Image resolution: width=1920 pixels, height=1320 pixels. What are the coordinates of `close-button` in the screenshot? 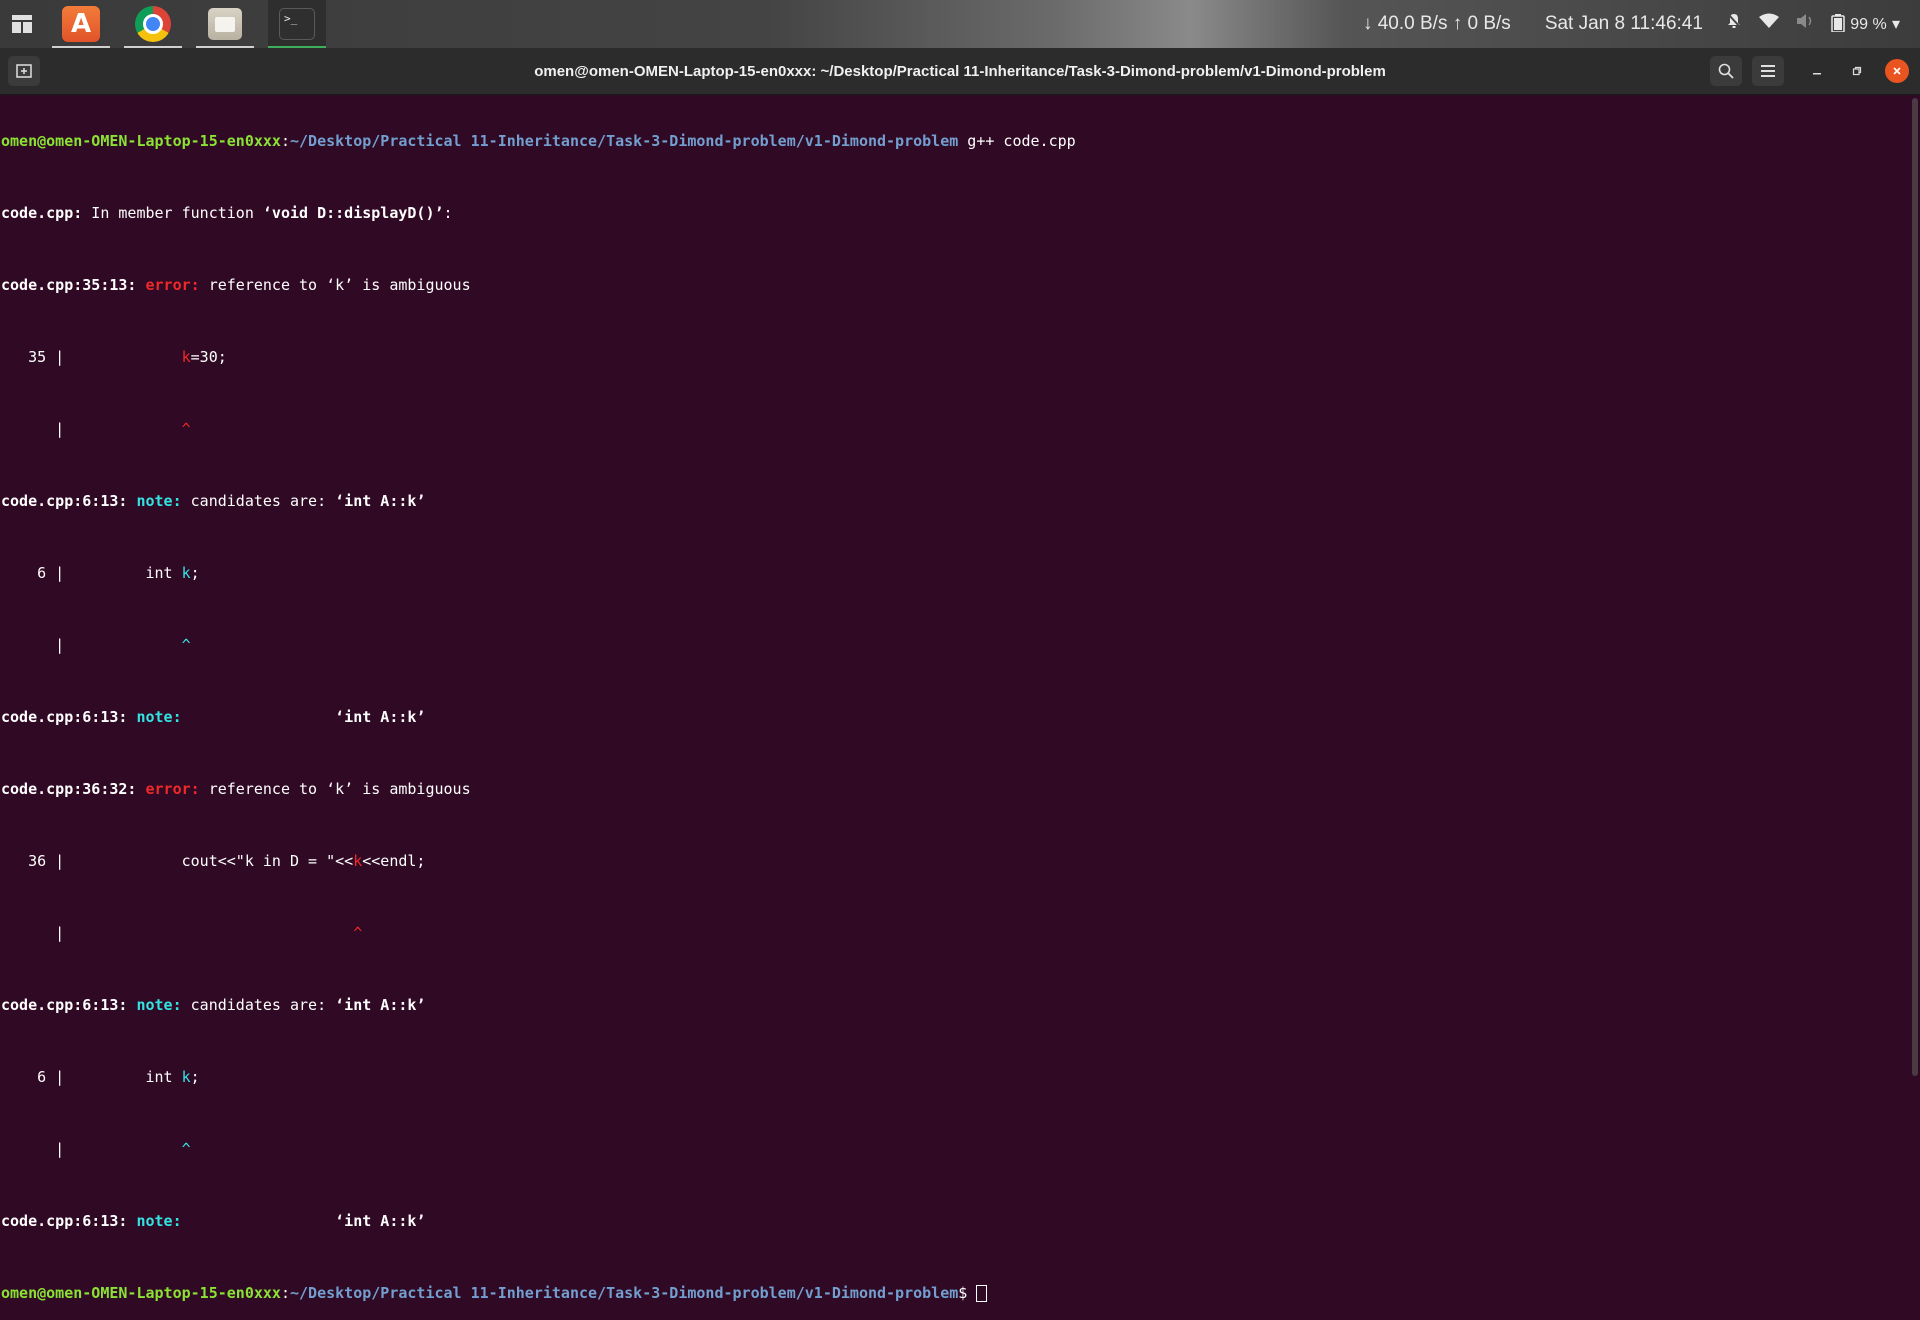 It's located at (1897, 71).